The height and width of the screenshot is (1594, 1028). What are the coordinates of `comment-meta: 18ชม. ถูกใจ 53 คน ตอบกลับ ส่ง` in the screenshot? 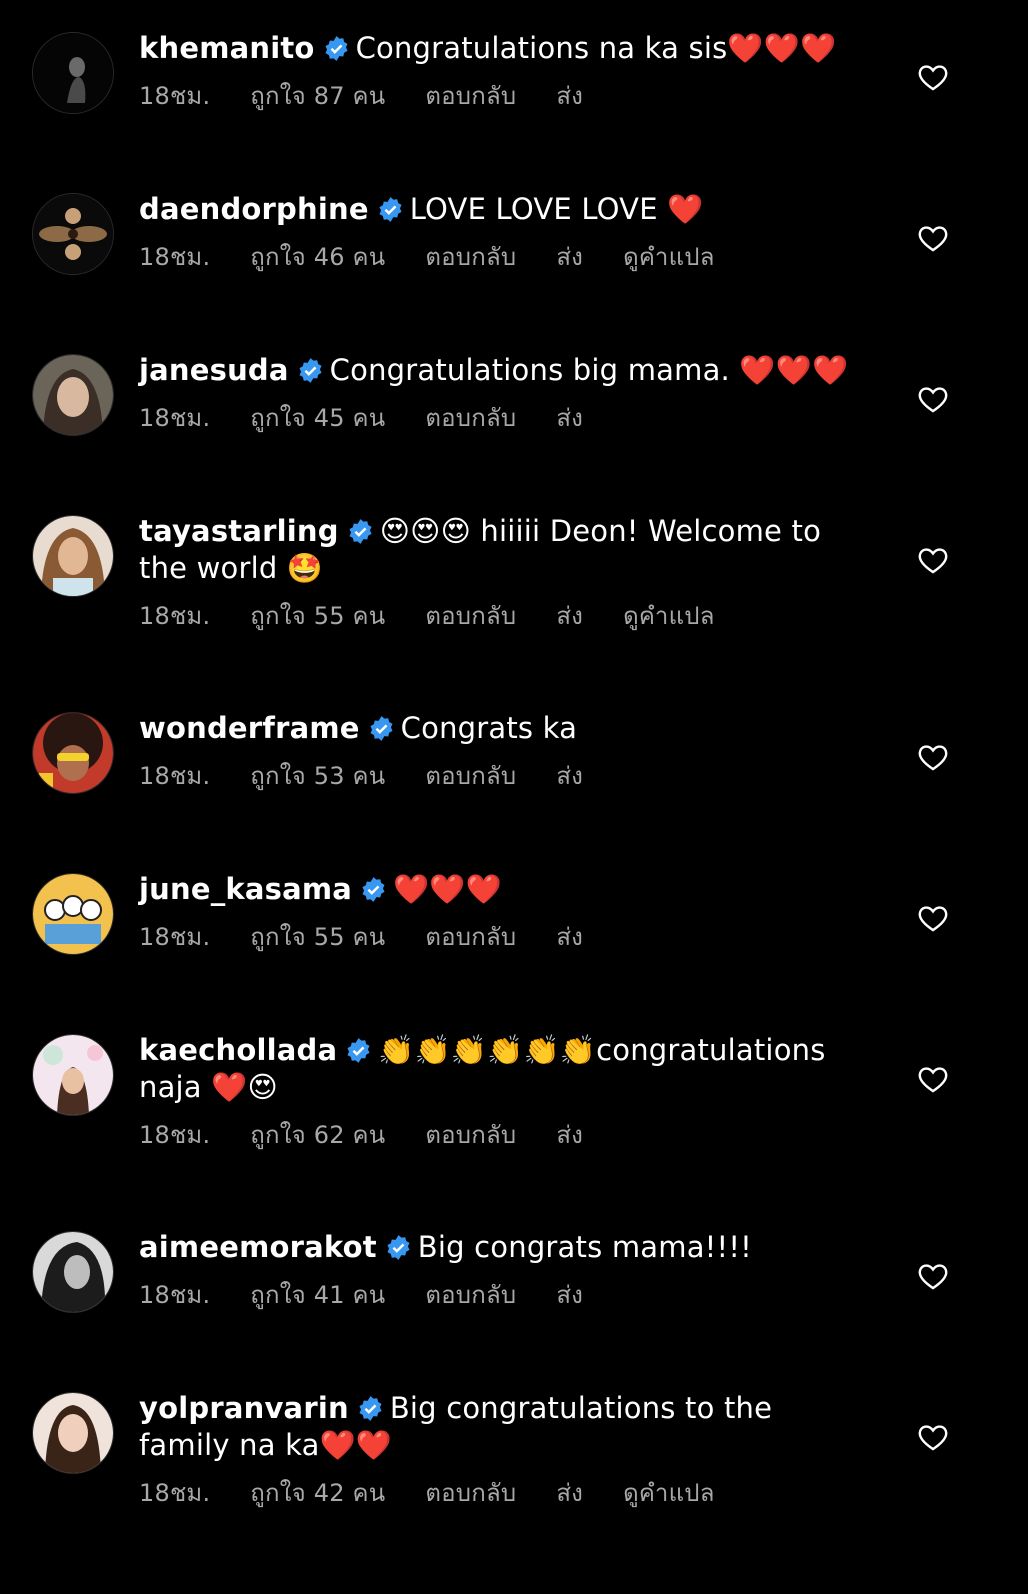 It's located at (504, 776).